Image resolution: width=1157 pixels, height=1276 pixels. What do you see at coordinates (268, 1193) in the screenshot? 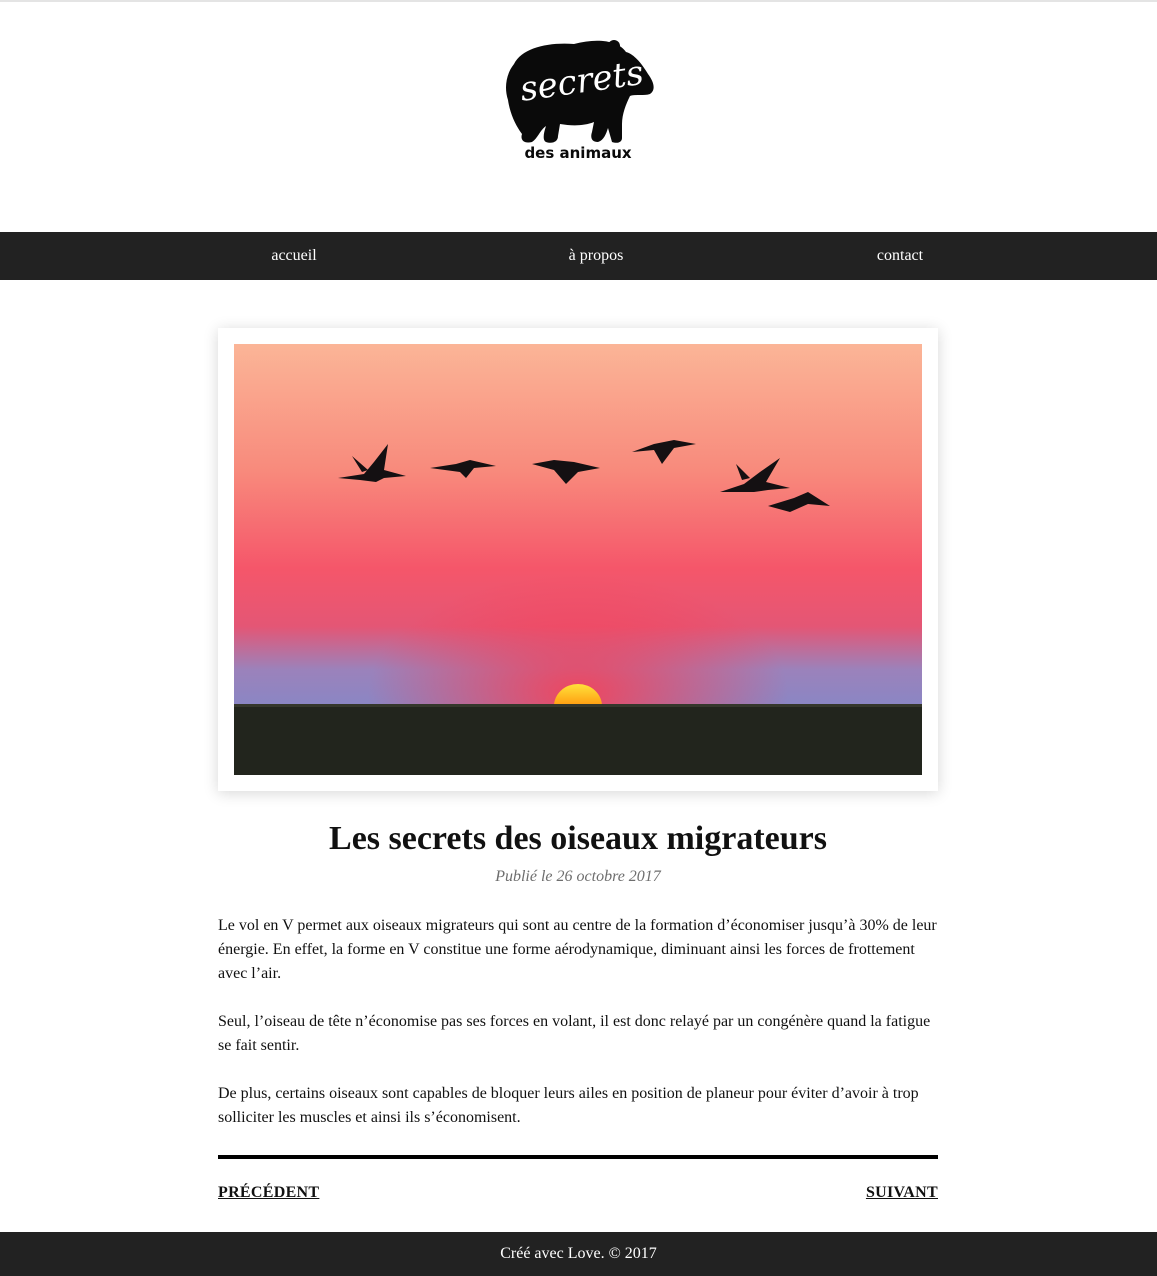
I see `previous-link: PRÉCÉDENT` at bounding box center [268, 1193].